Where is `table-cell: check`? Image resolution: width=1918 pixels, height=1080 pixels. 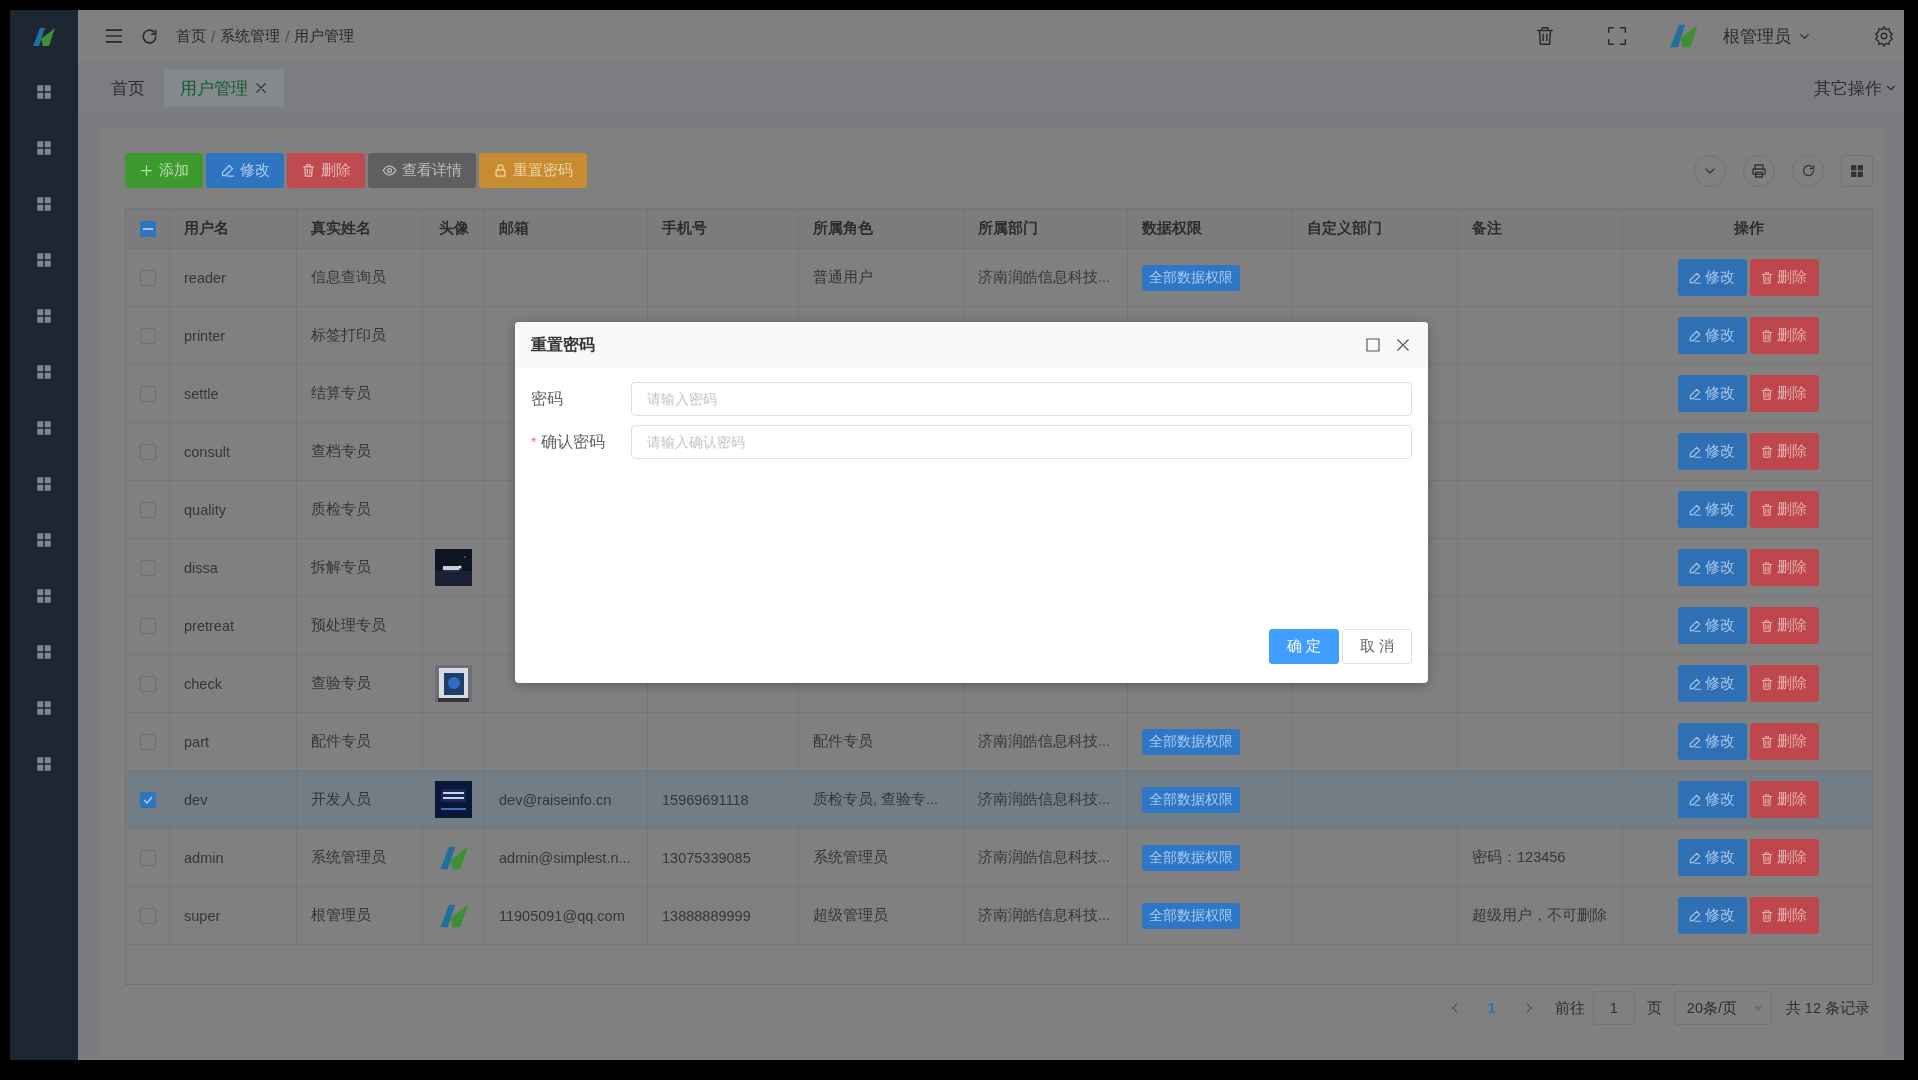 table-cell: check is located at coordinates (203, 683).